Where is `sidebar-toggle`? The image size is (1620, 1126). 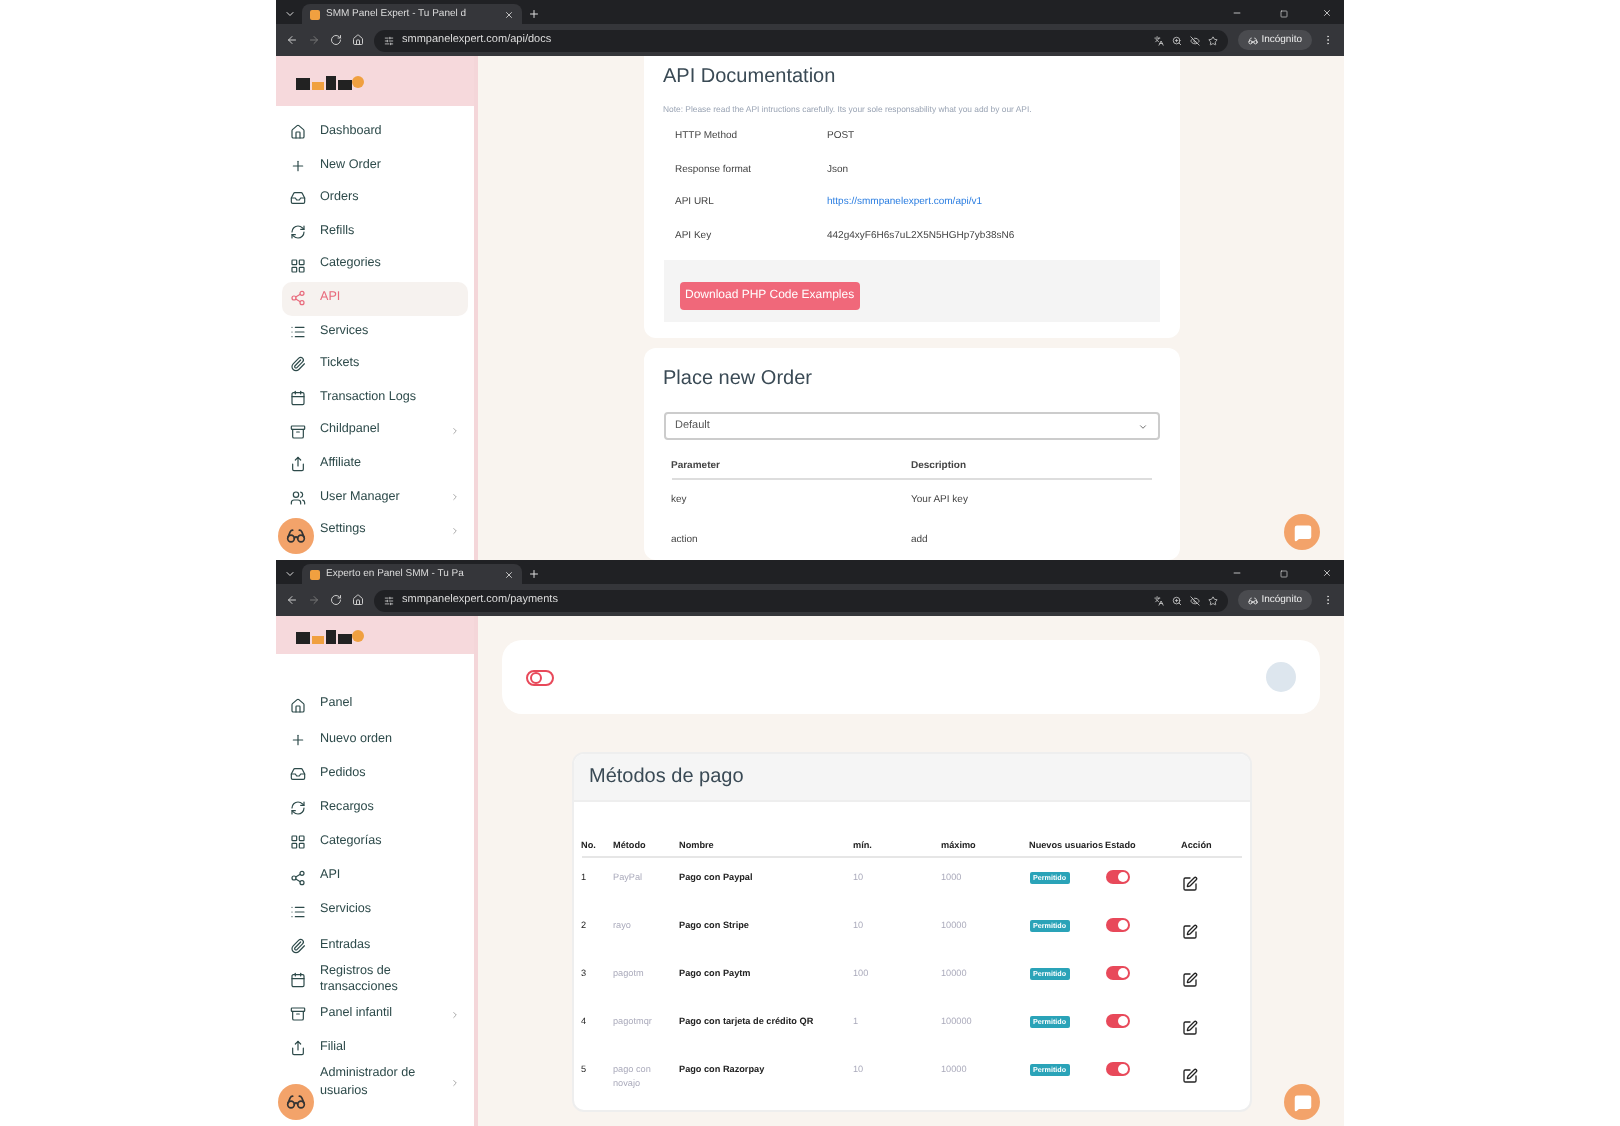
sidebar-toggle is located at coordinates (540, 677).